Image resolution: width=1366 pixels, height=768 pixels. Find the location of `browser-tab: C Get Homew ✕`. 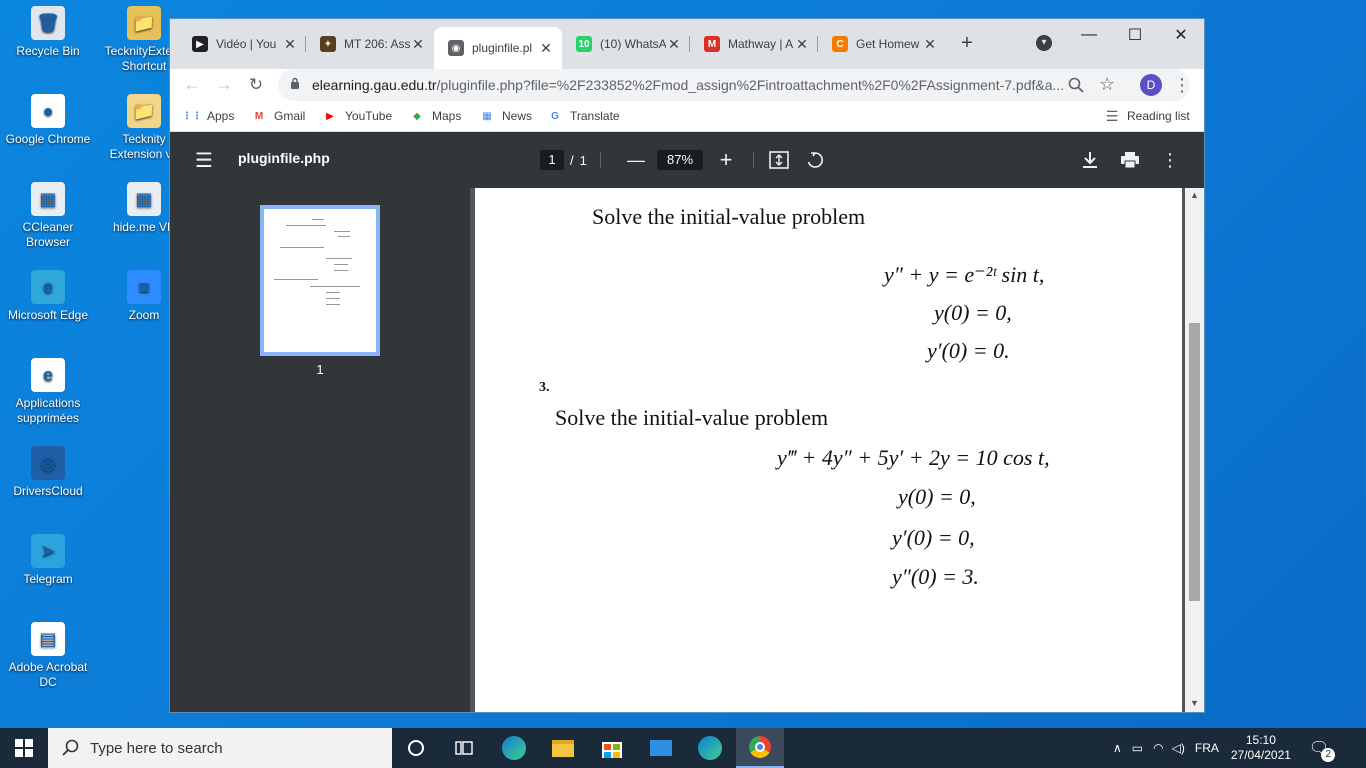

browser-tab: C Get Homew ✕ is located at coordinates (882, 44).